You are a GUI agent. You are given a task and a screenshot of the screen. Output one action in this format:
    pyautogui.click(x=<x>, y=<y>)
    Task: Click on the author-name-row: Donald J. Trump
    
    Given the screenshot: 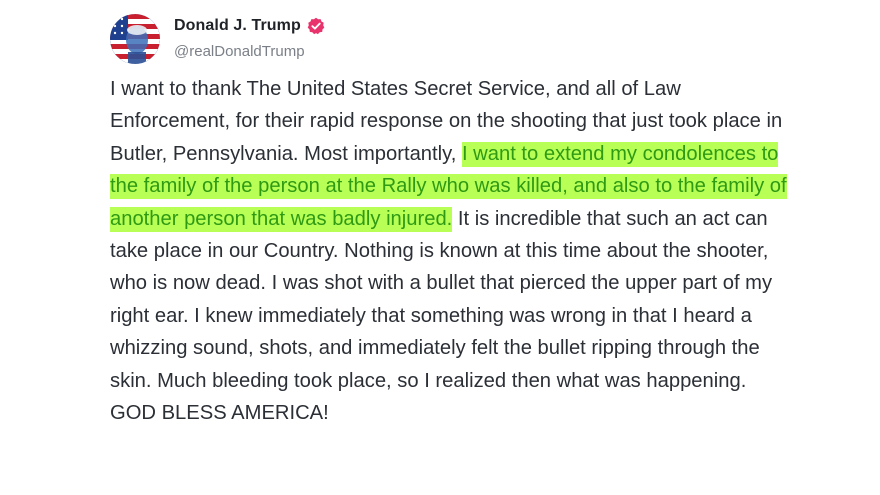 What is the action you would take?
    pyautogui.click(x=249, y=26)
    